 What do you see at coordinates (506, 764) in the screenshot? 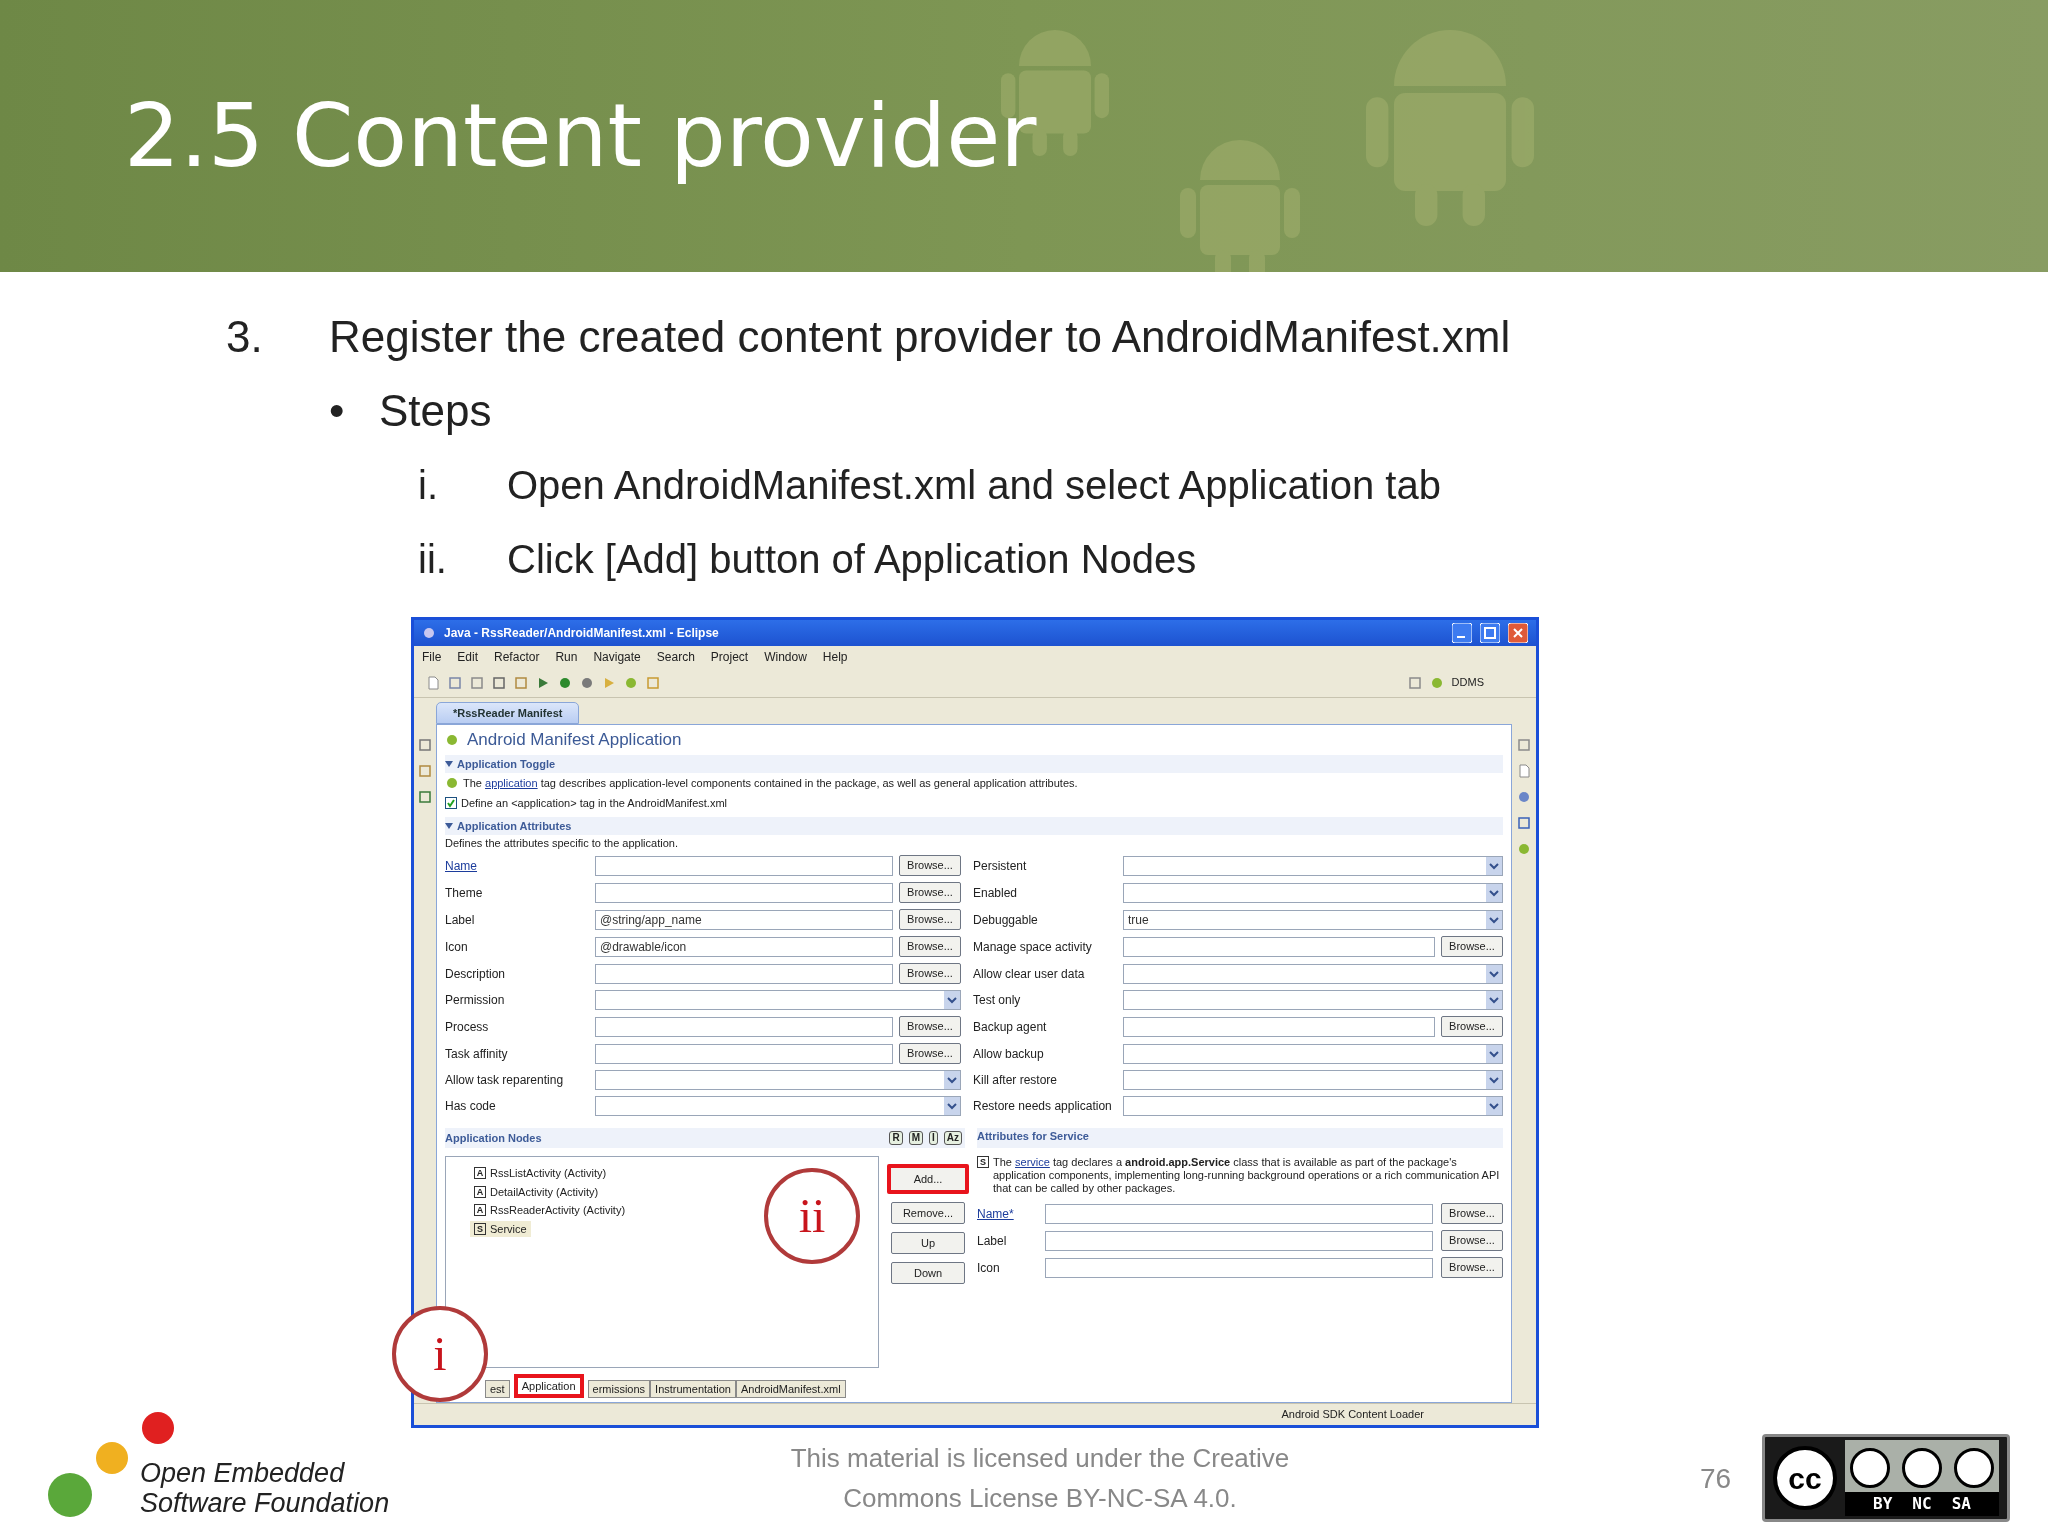
I see `section-header: Application Toggle` at bounding box center [506, 764].